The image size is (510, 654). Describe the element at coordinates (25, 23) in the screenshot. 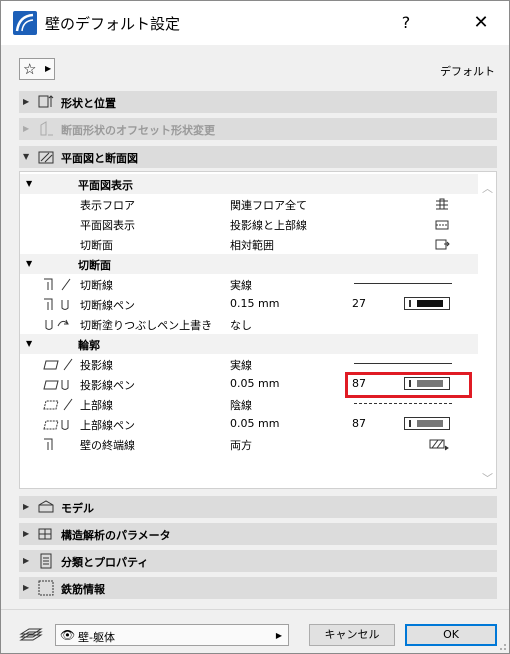

I see `archicad-app-icon` at that location.